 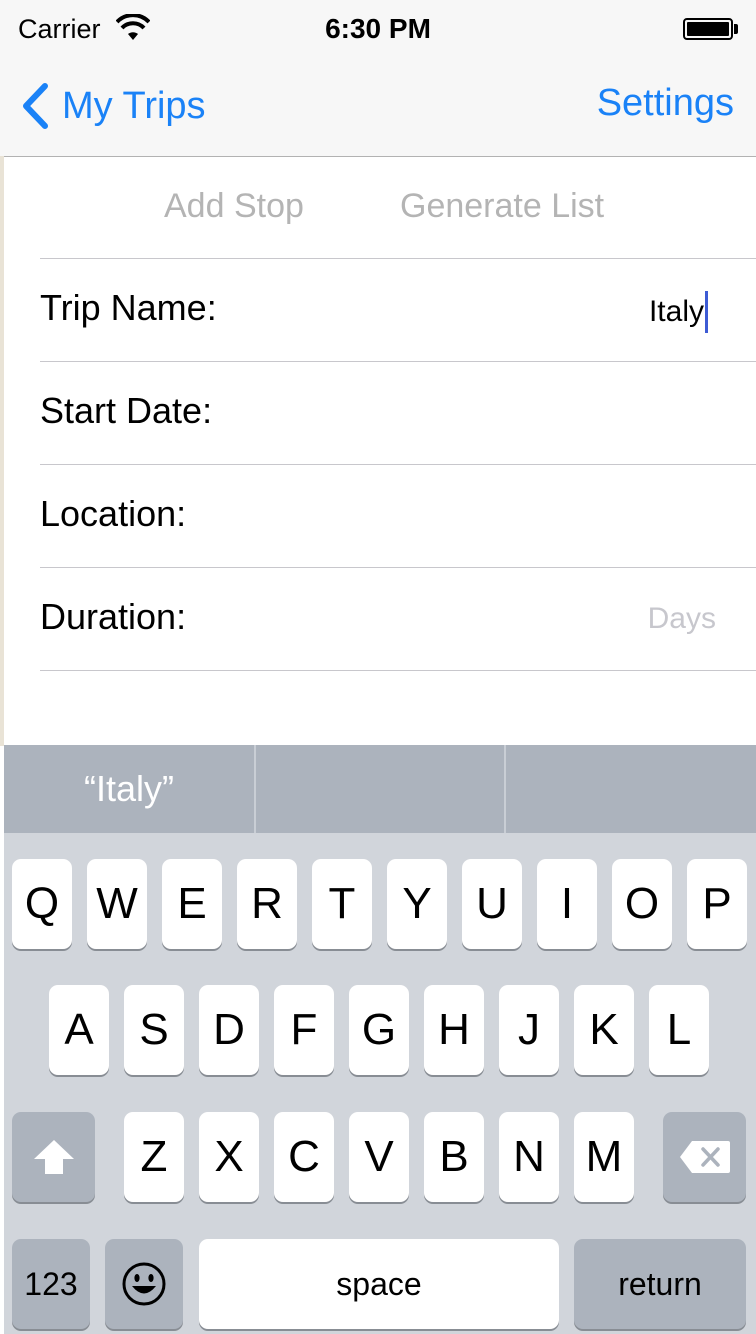 I want to click on start-date-row: Start Date:, so click(x=398, y=412).